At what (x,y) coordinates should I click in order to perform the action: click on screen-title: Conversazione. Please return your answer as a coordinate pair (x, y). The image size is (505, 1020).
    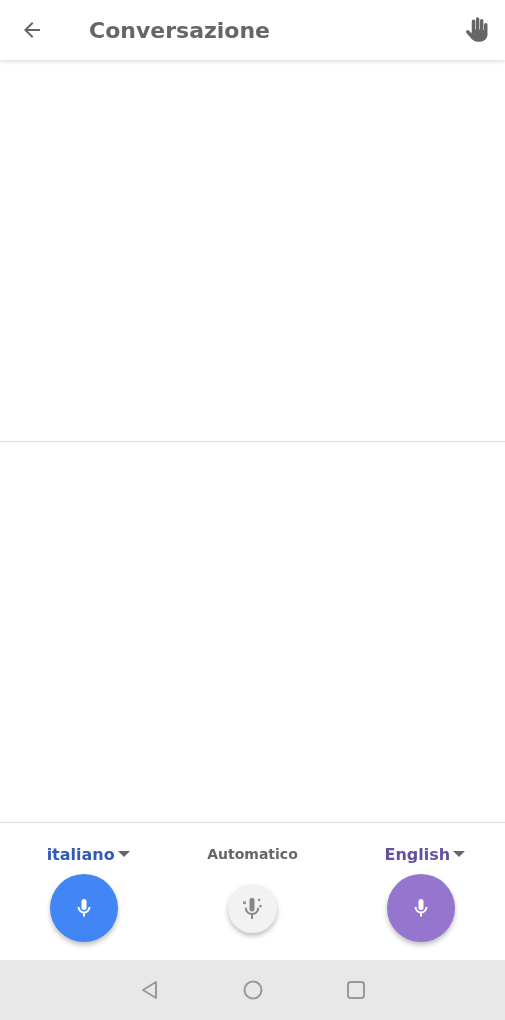
    Looking at the image, I should click on (180, 30).